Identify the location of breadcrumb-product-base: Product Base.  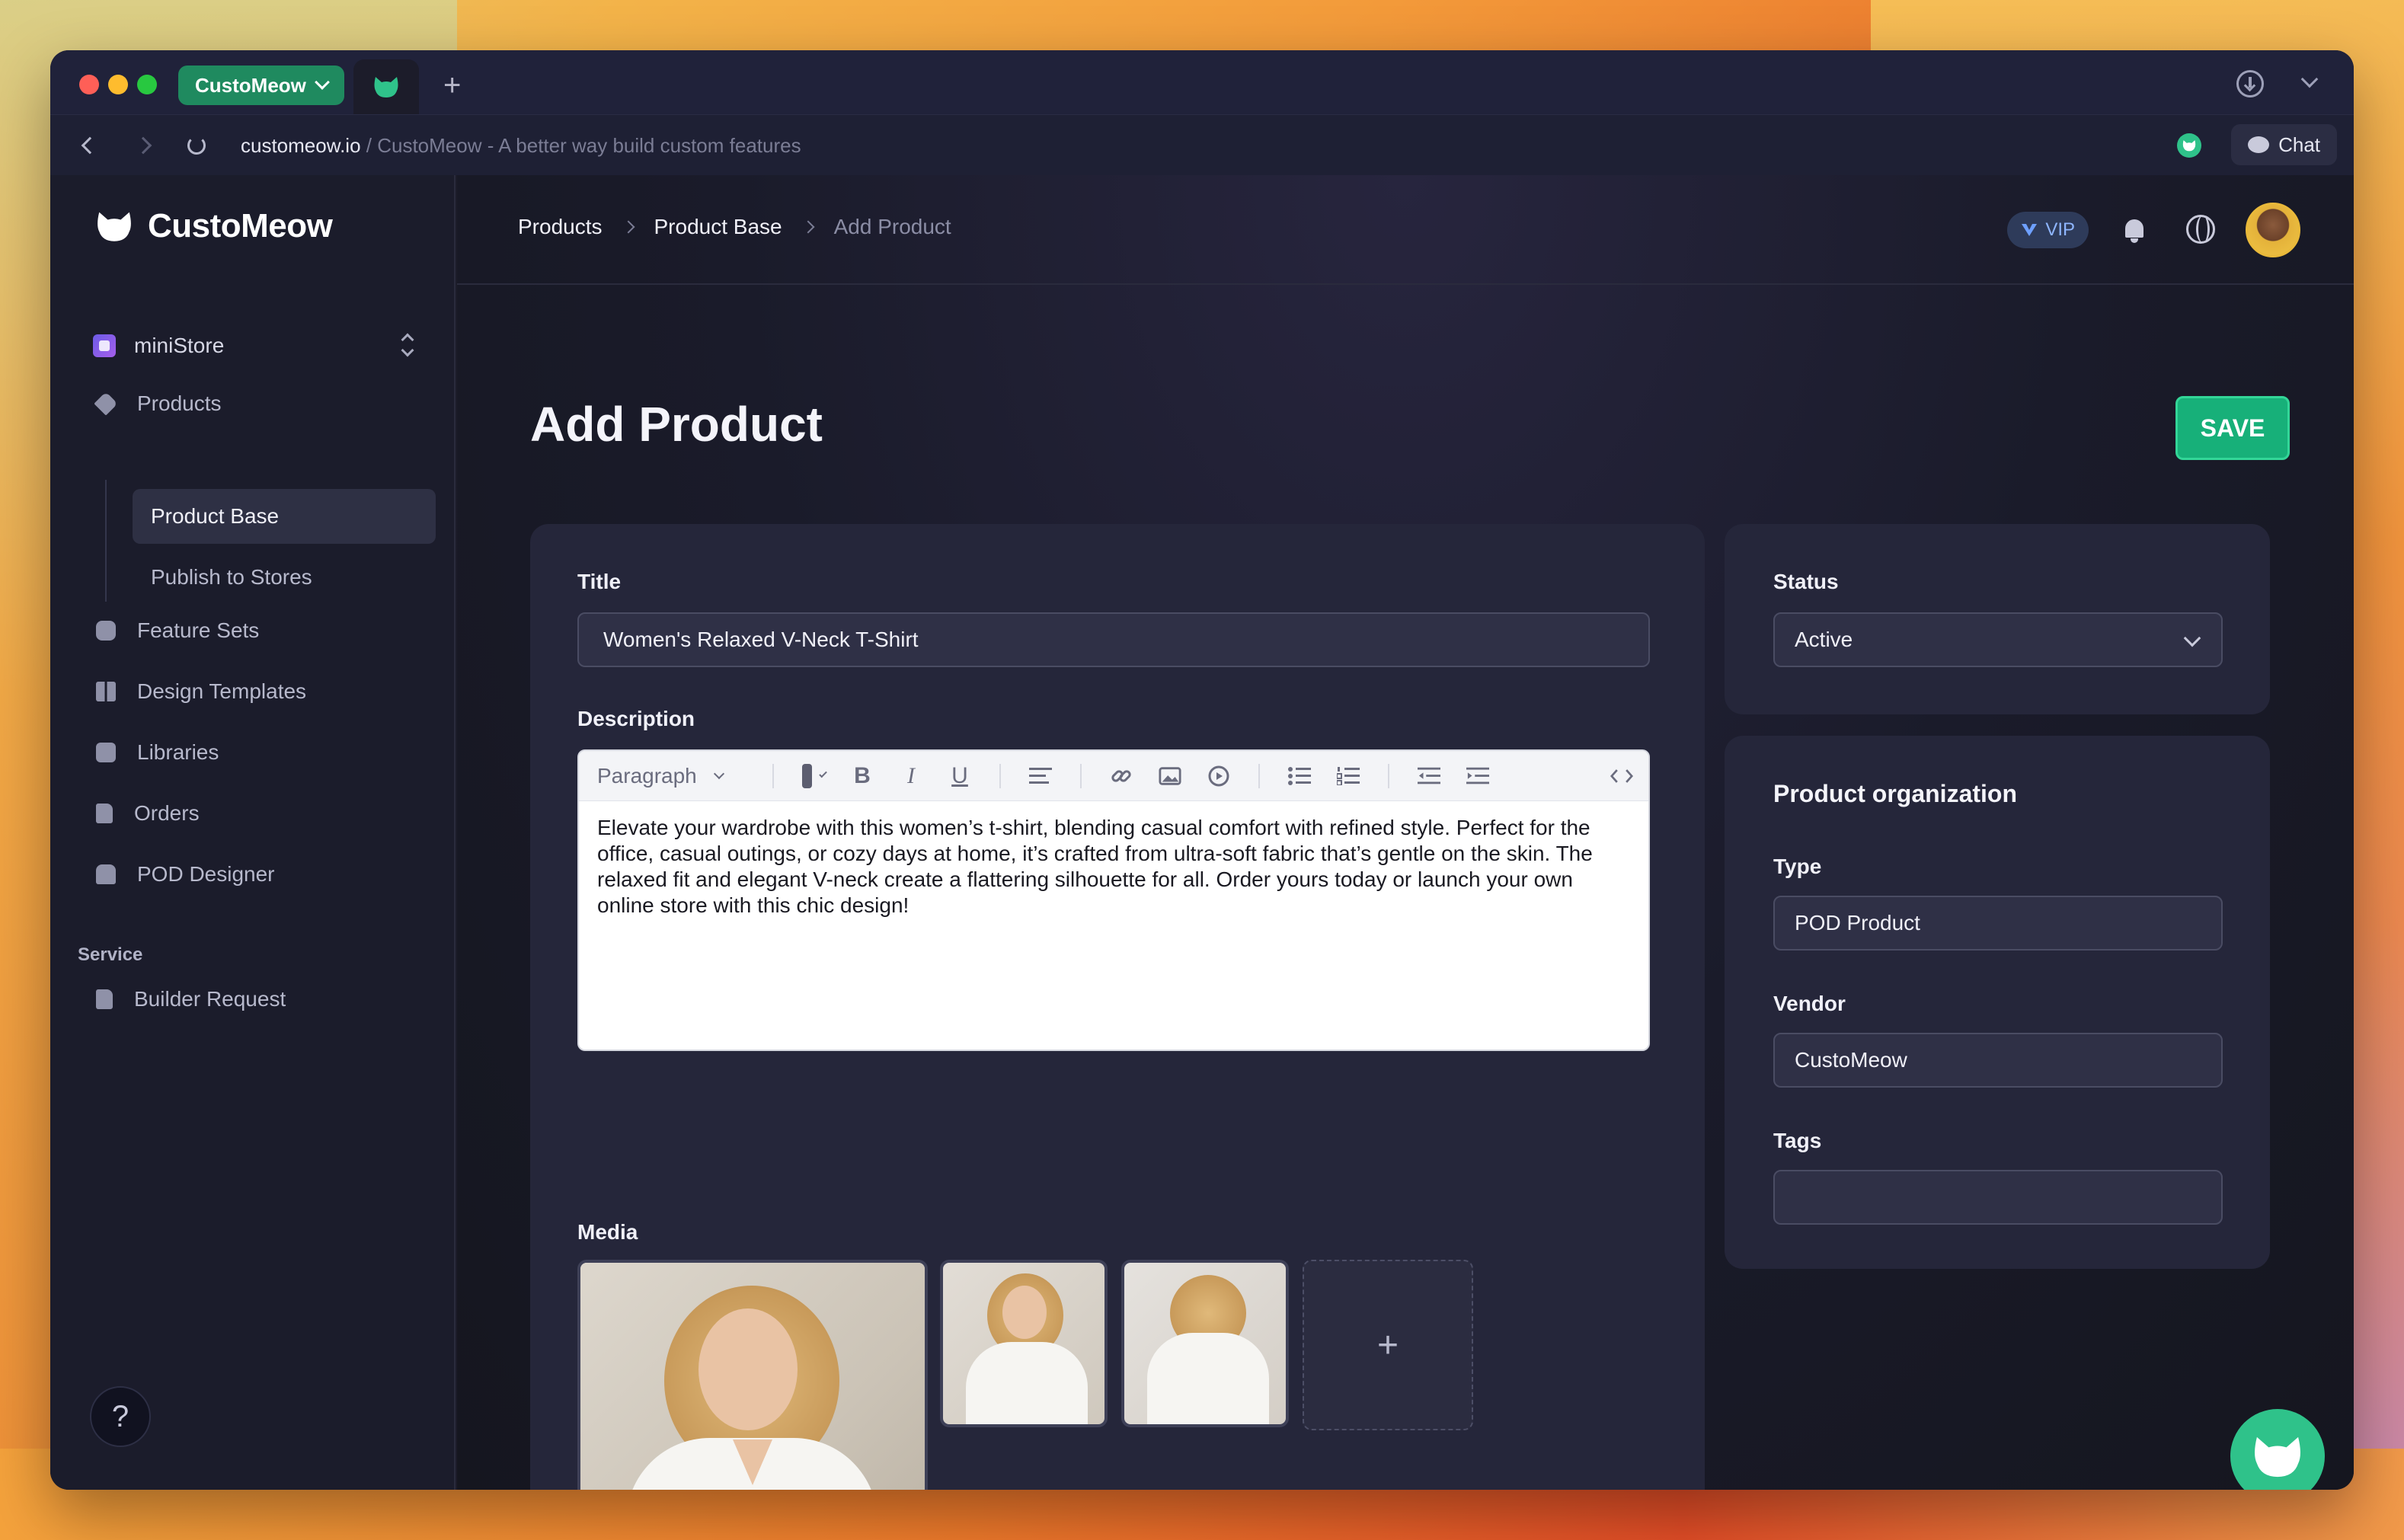
(718, 227).